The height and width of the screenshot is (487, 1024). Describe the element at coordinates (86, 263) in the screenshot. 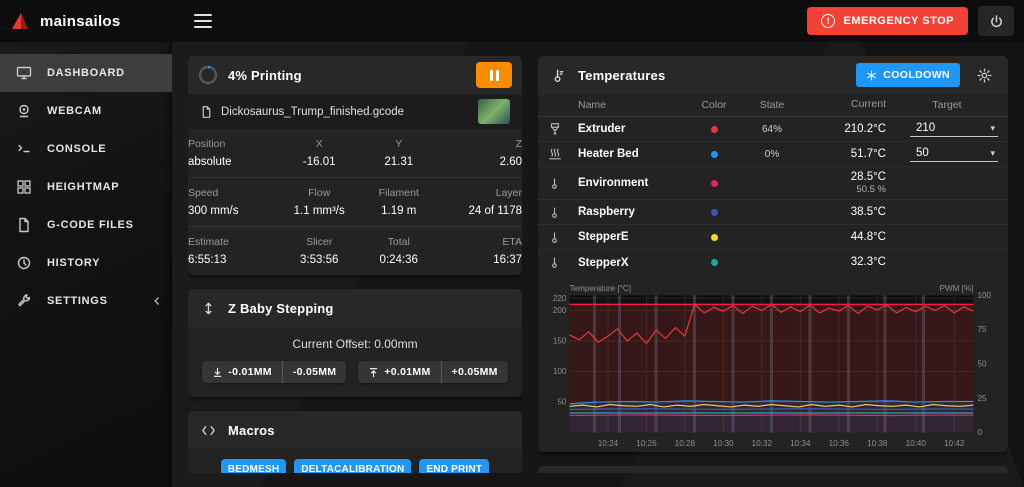

I see `sidebar-item-history: HISTORY` at that location.